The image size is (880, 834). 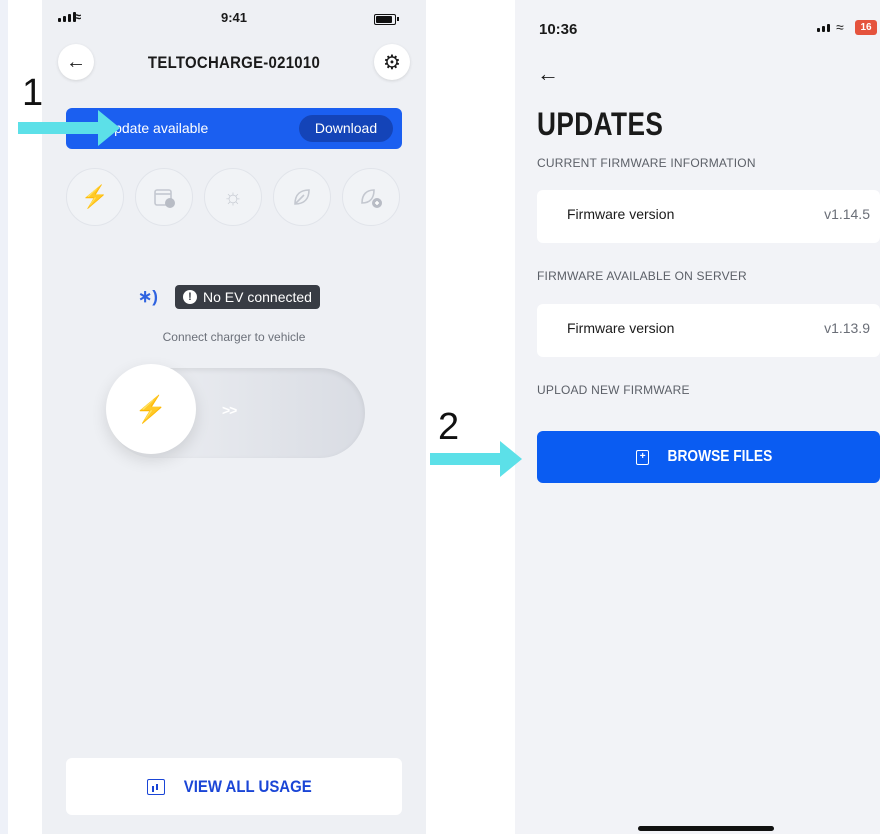 I want to click on page-title: TELTOCHARGE-021010, so click(x=234, y=62).